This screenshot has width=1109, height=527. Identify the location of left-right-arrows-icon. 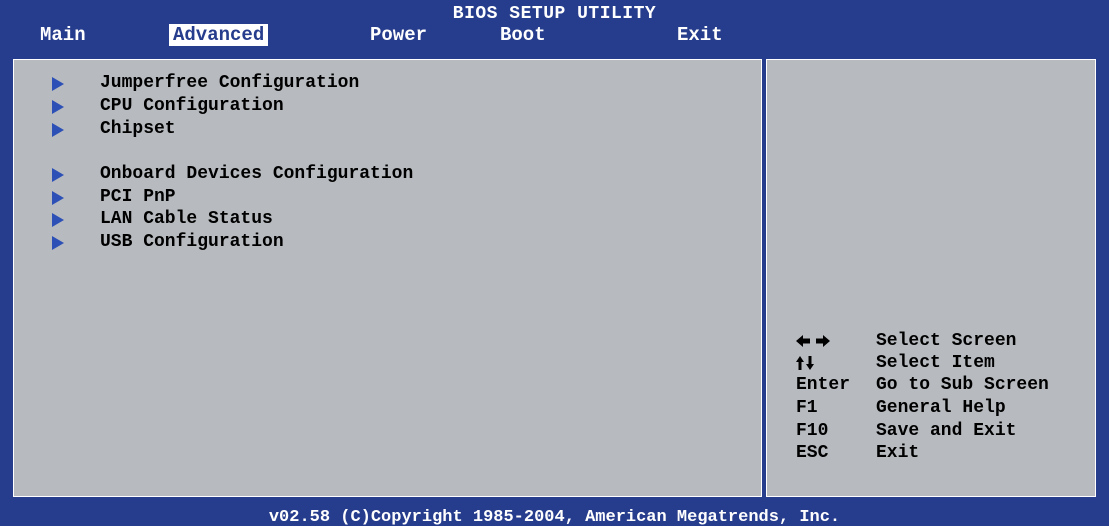
(836, 338).